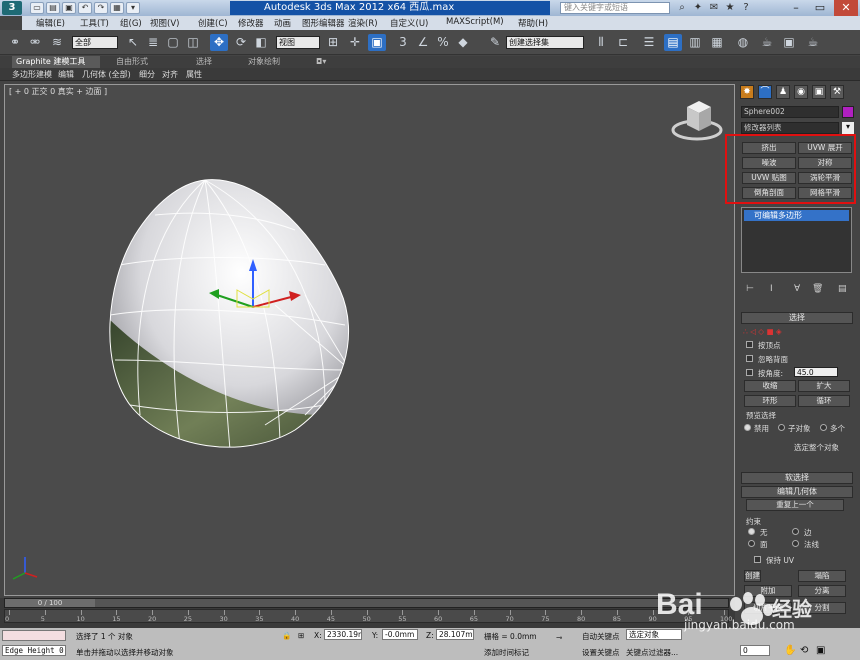 The image size is (860, 660). I want to click on mirror-icon: ⫴, so click(601, 42).